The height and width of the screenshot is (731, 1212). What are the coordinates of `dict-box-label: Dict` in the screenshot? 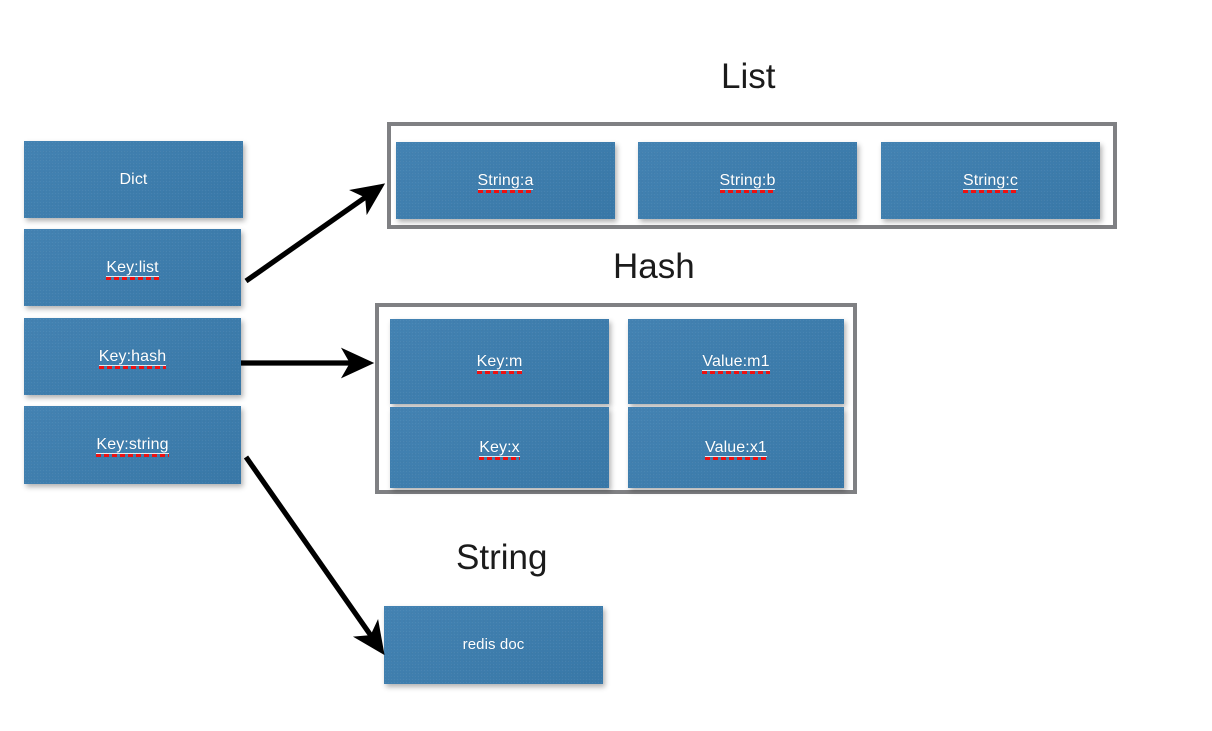 It's located at (133, 179).